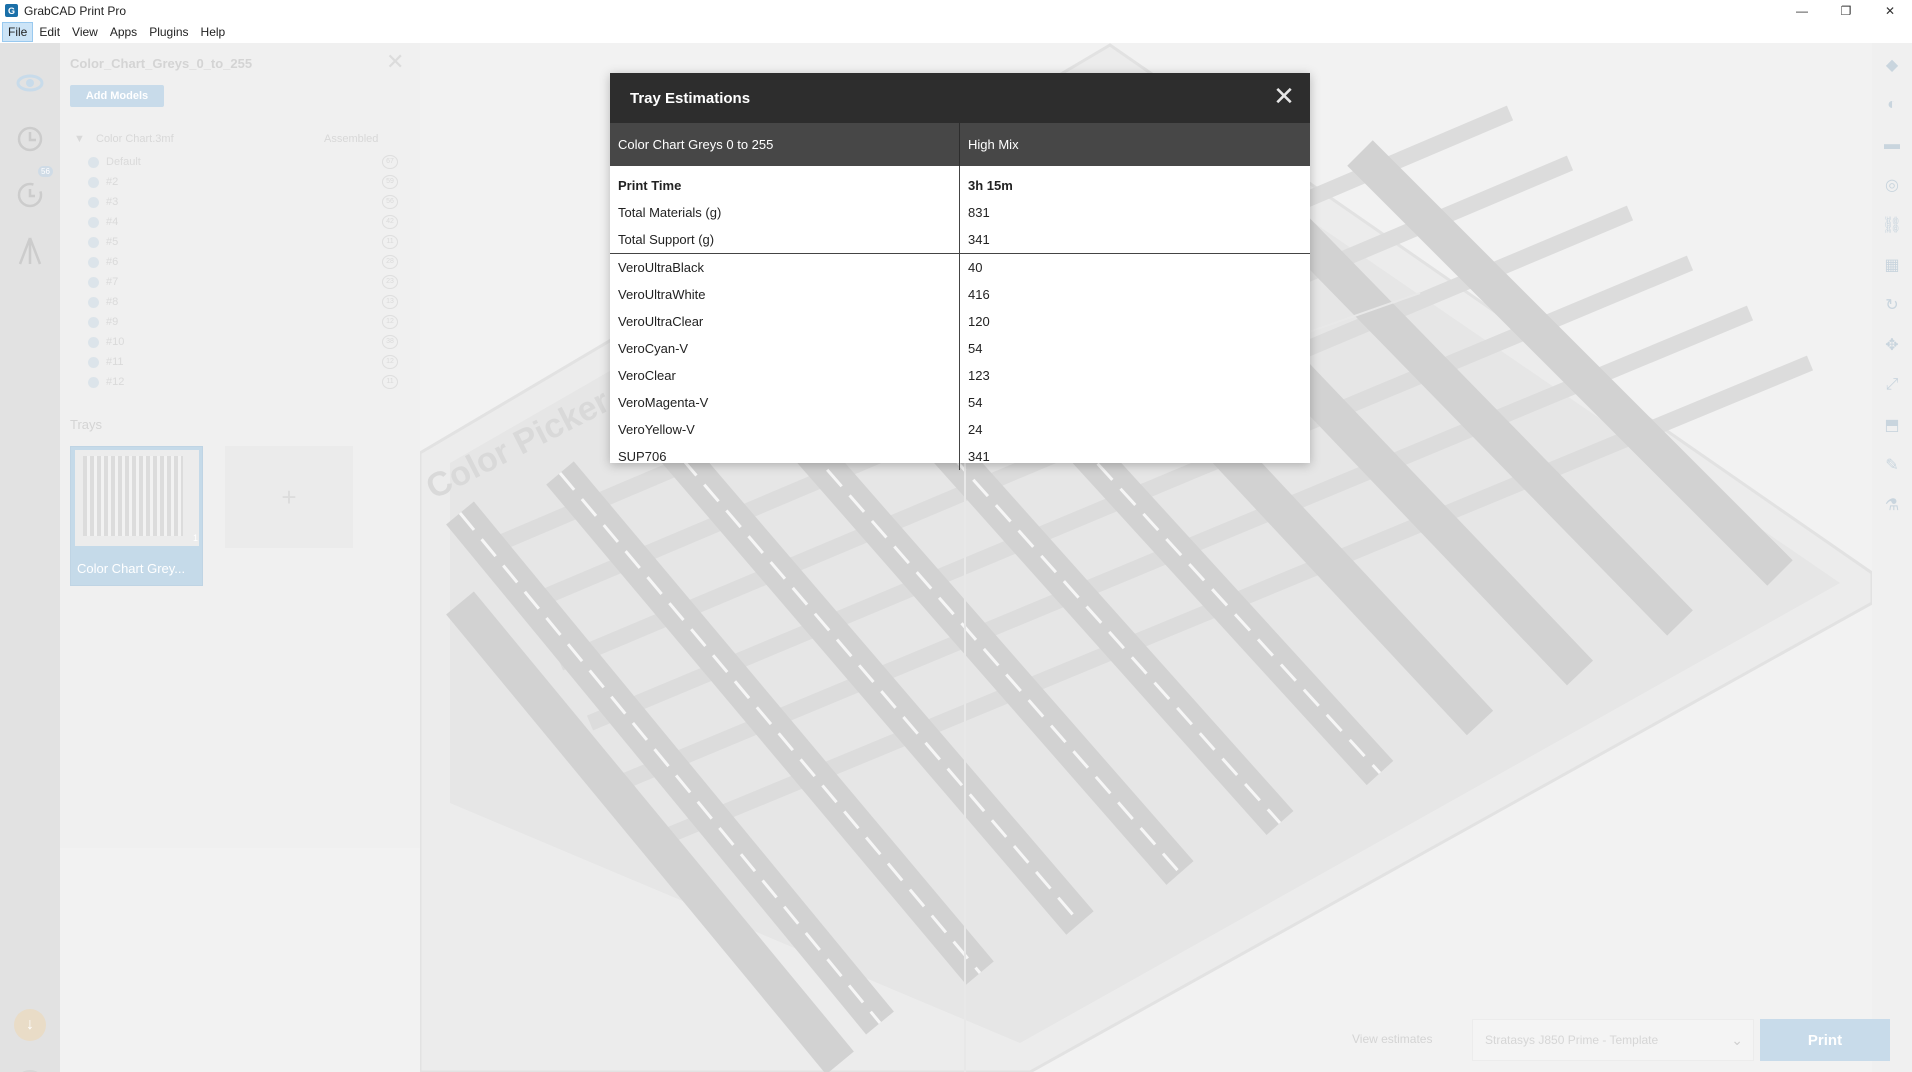 The image size is (1912, 1072). Describe the element at coordinates (243, 342) in the screenshot. I see `tree-item: #10 38` at that location.